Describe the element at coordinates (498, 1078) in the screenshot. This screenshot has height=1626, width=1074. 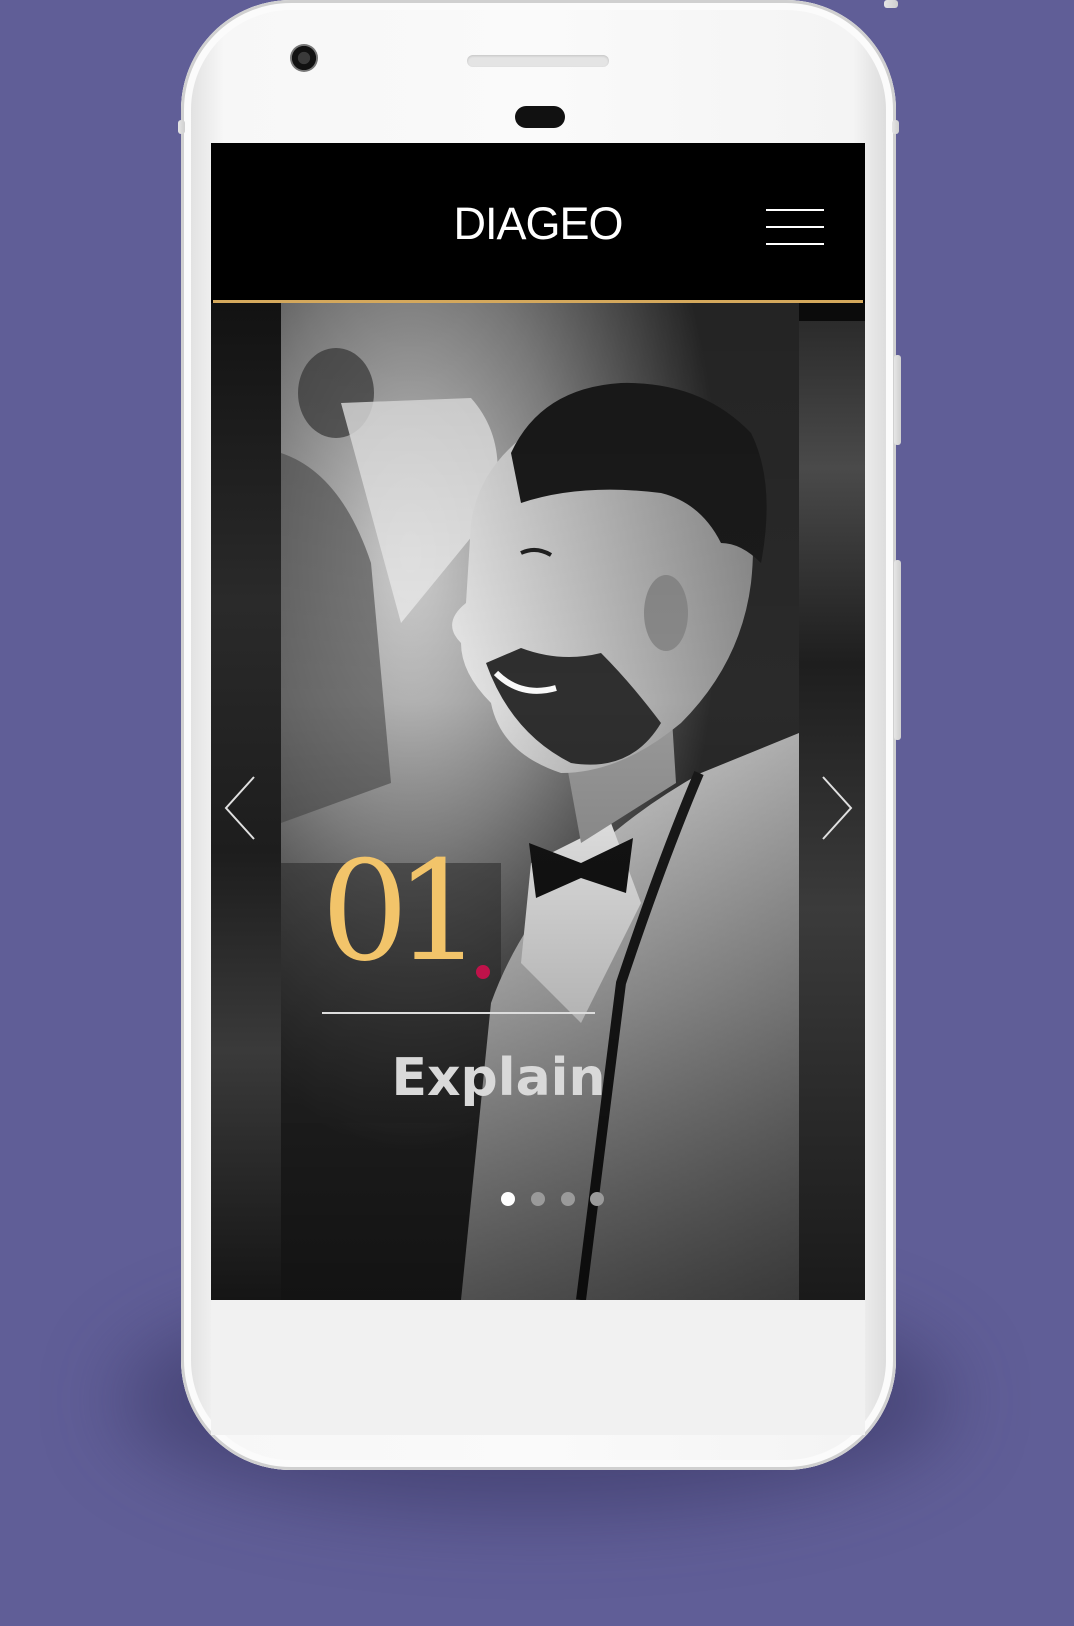
I see `slide-title: Explain` at that location.